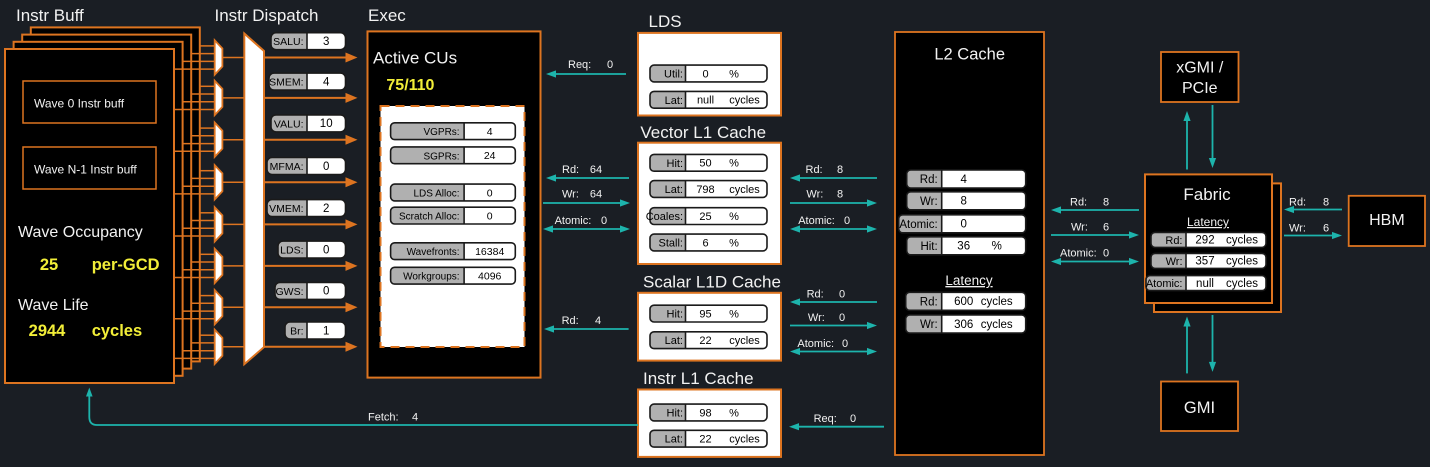 The image size is (1430, 467). Describe the element at coordinates (489, 252) in the screenshot. I see `svg-text: 16384` at that location.